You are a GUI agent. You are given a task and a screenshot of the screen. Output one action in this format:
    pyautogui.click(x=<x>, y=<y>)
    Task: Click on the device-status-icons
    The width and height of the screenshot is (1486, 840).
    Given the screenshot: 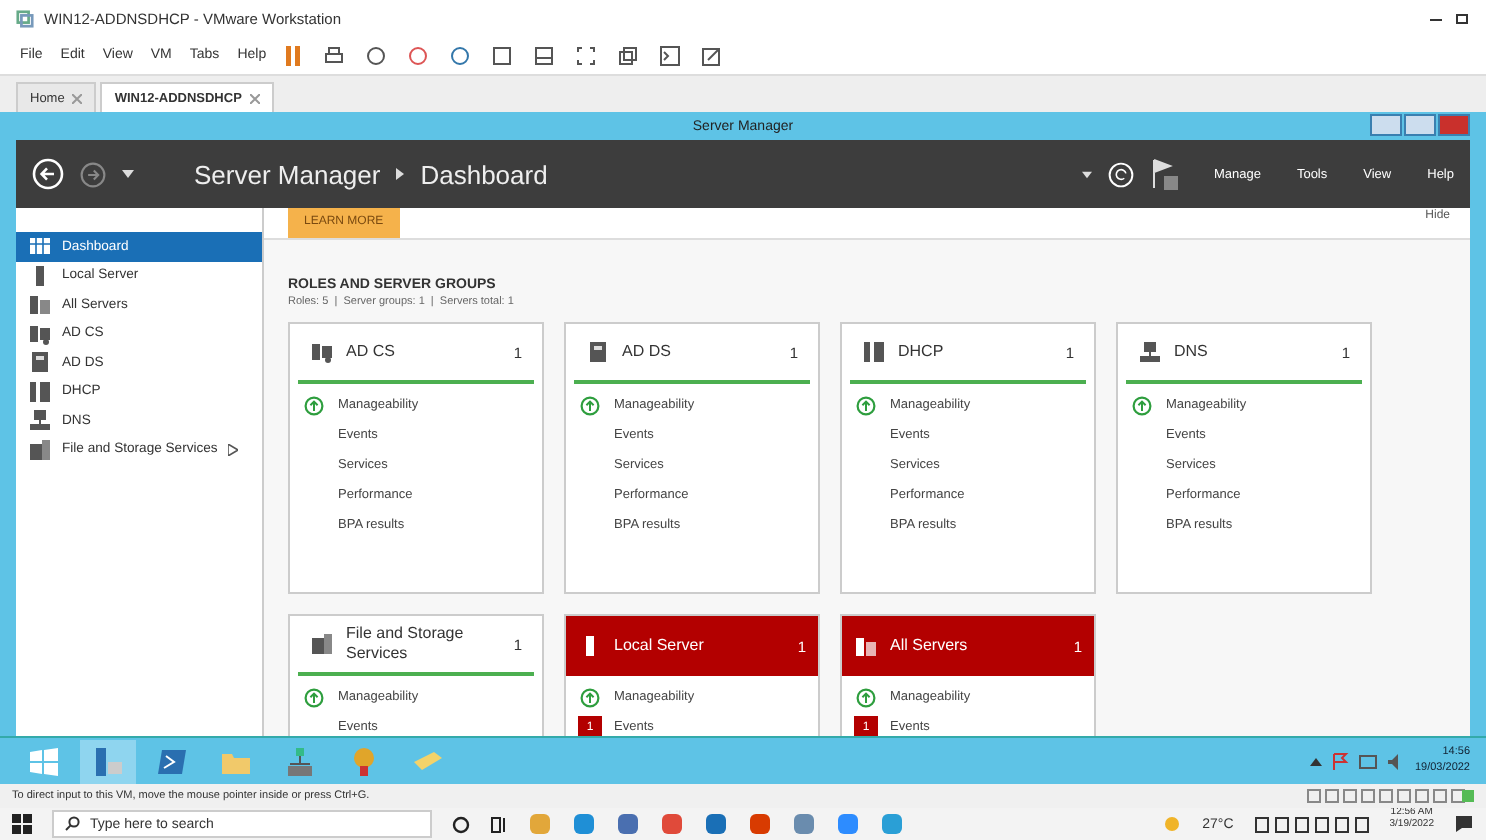 What is the action you would take?
    pyautogui.click(x=1390, y=796)
    